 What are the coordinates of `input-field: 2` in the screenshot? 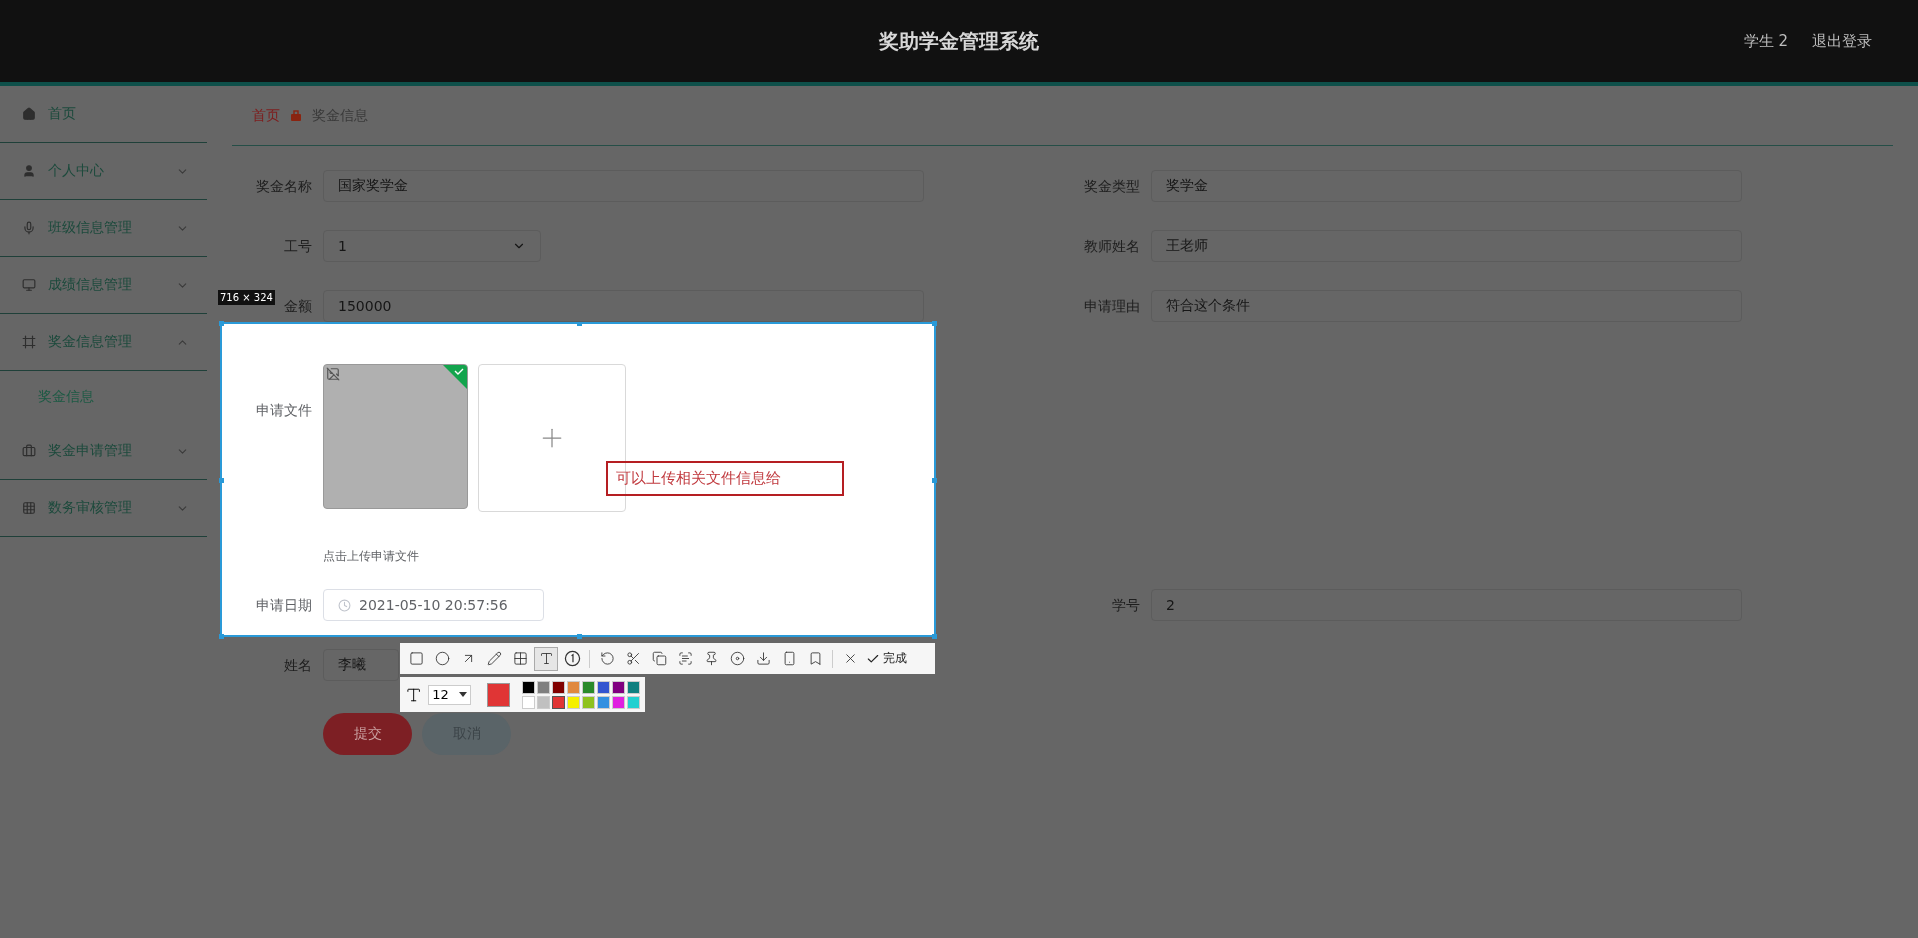 It's located at (1446, 605).